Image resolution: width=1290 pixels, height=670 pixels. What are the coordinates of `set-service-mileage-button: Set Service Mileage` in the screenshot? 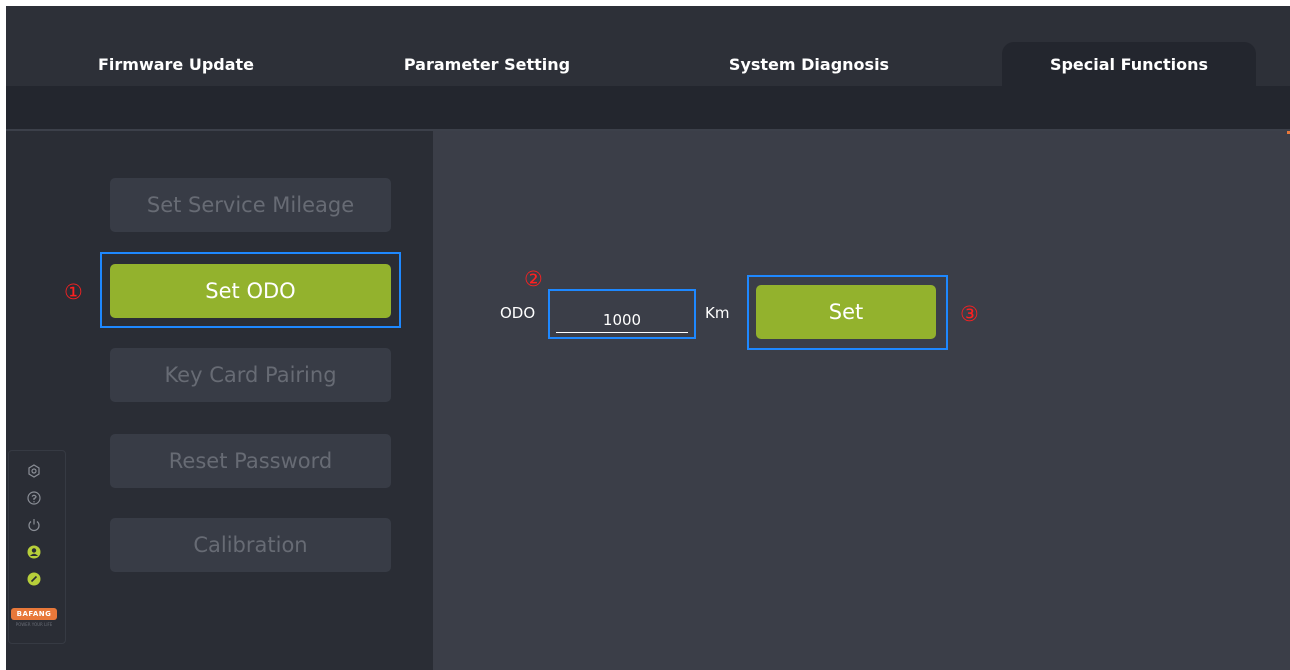 It's located at (250, 205).